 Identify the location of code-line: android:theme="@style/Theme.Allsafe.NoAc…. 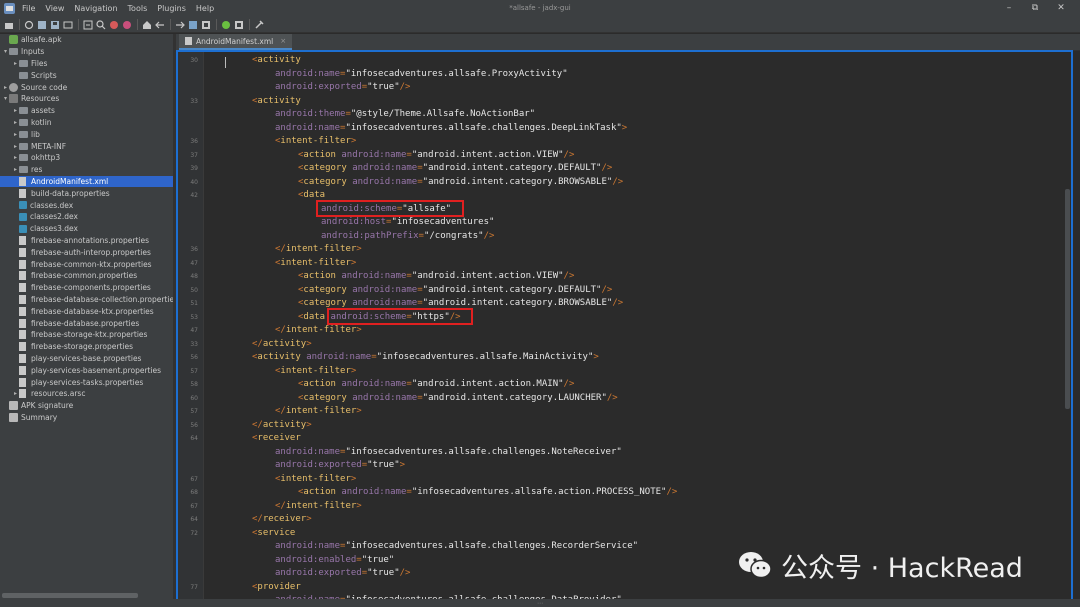
(624, 115).